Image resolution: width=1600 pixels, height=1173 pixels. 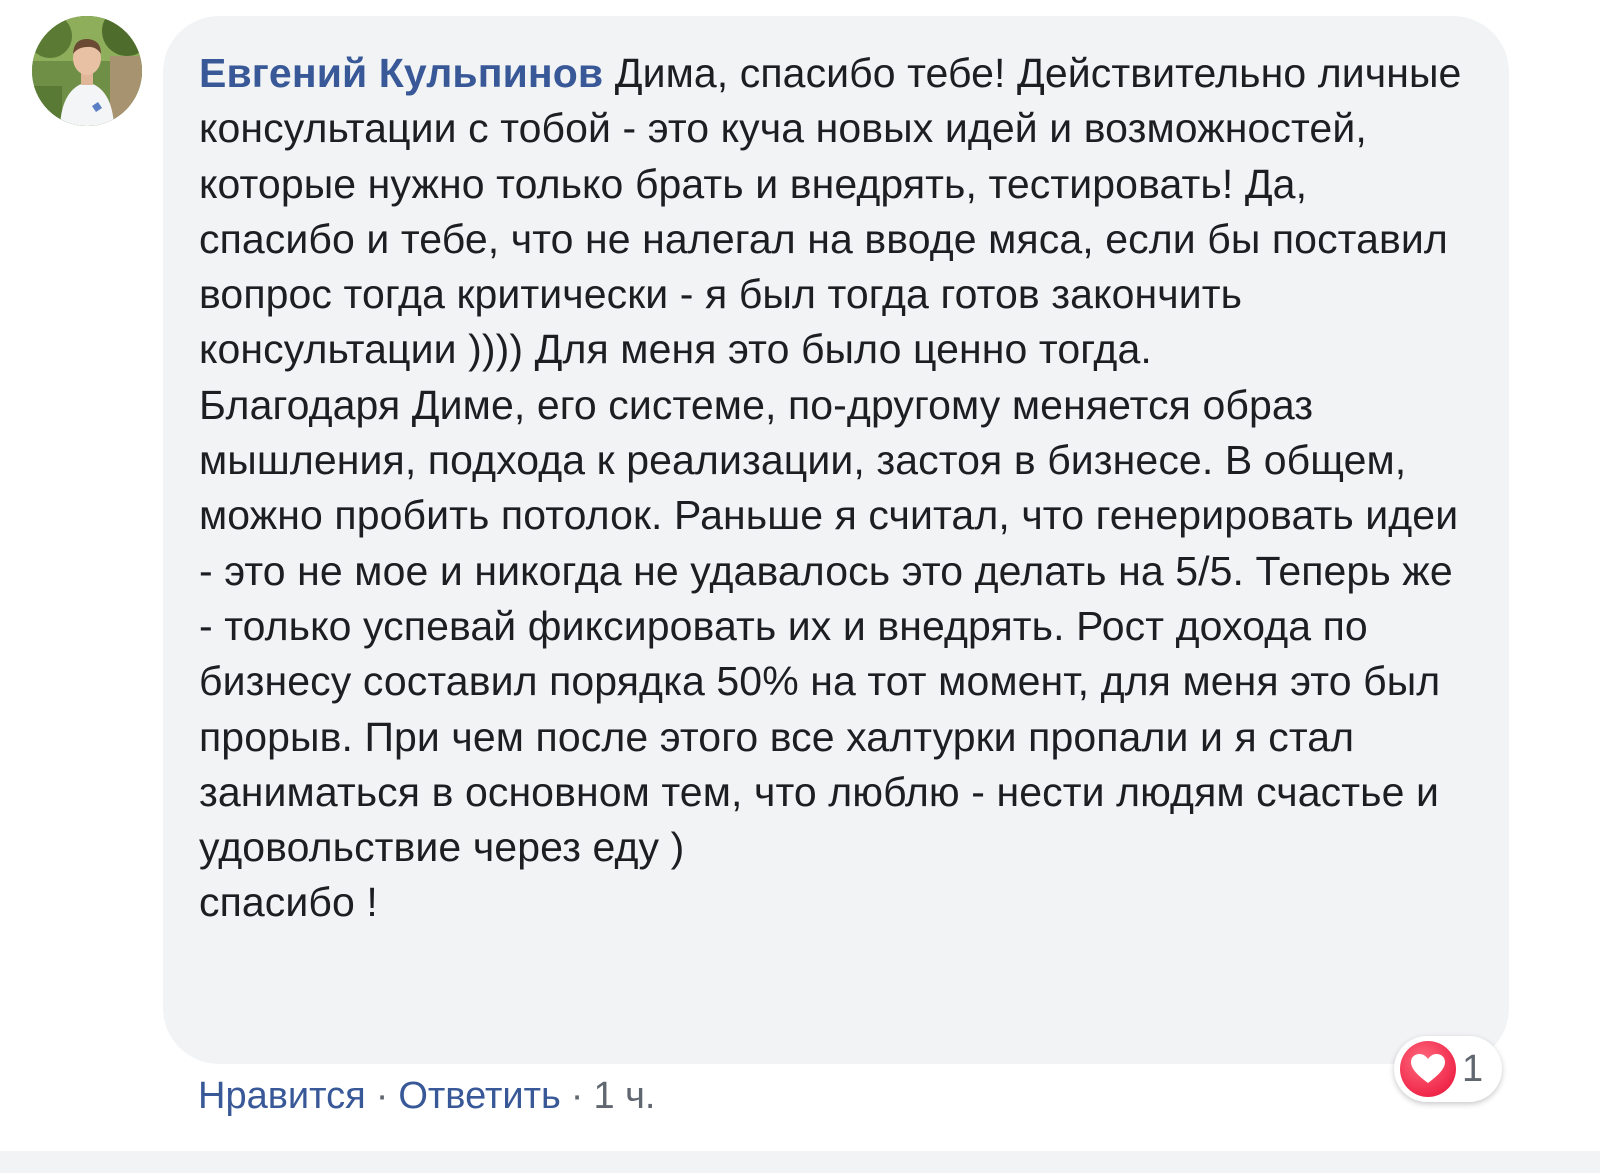 What do you see at coordinates (624, 1096) in the screenshot?
I see `comment-timestamp: 1 ч.` at bounding box center [624, 1096].